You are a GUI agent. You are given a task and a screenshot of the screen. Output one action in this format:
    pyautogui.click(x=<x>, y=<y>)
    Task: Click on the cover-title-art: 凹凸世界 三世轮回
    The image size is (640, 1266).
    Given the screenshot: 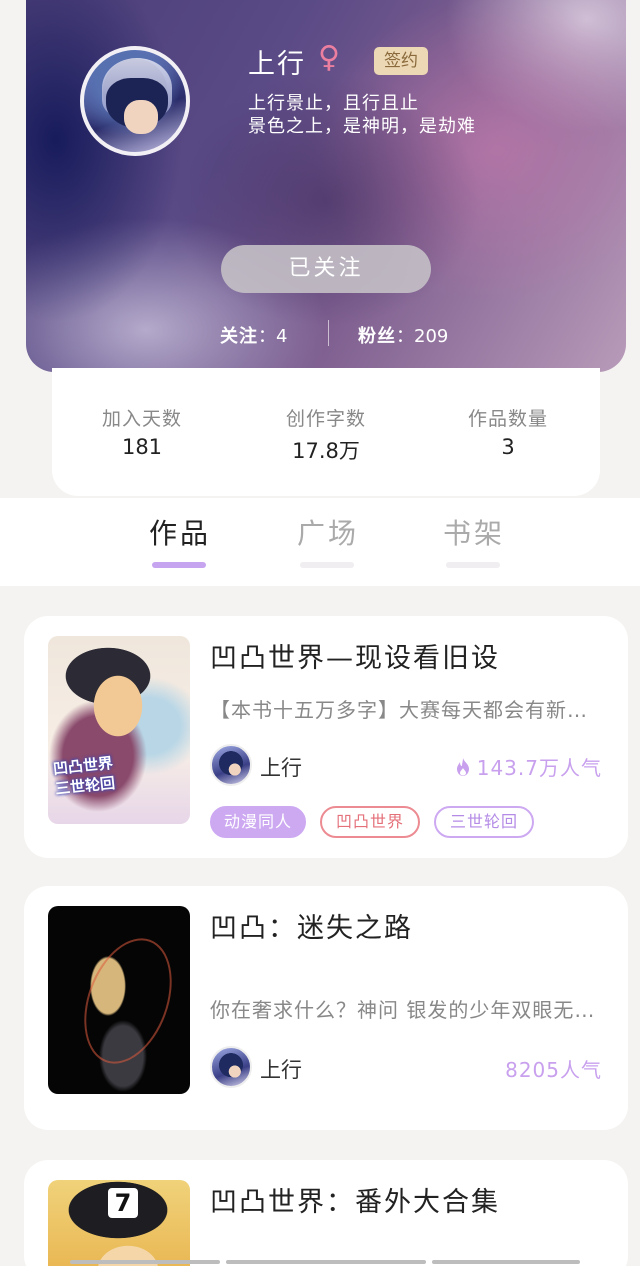 What is the action you would take?
    pyautogui.click(x=84, y=776)
    